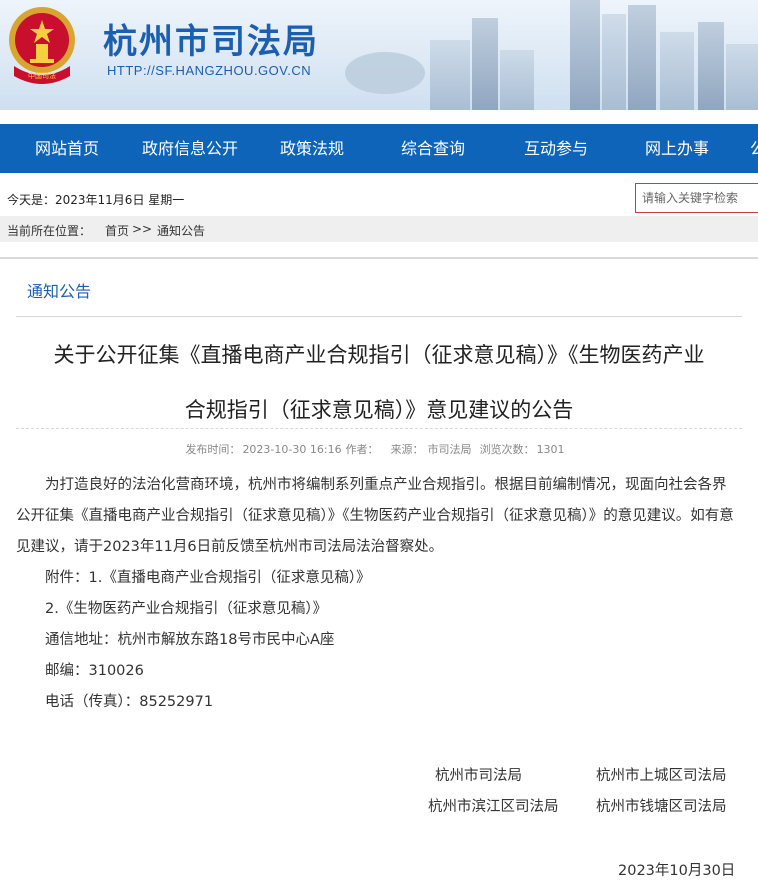 The height and width of the screenshot is (896, 758). Describe the element at coordinates (493, 807) in the screenshot. I see `signature-binjiang: 杭州市滨江区司法局` at that location.